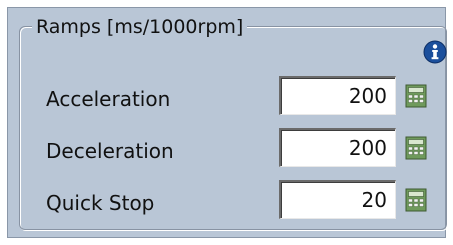 This screenshot has height=245, width=453. Describe the element at coordinates (435, 52) in the screenshot. I see `info-icon` at that location.